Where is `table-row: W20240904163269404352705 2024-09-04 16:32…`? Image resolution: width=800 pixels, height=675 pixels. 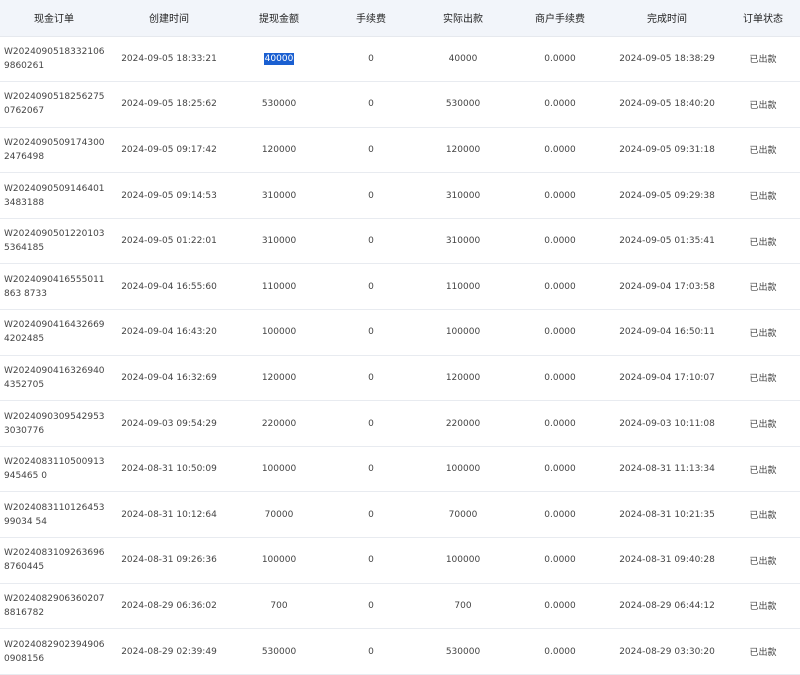
table-row: W20240904163269404352705 2024-09-04 16:32… is located at coordinates (400, 378).